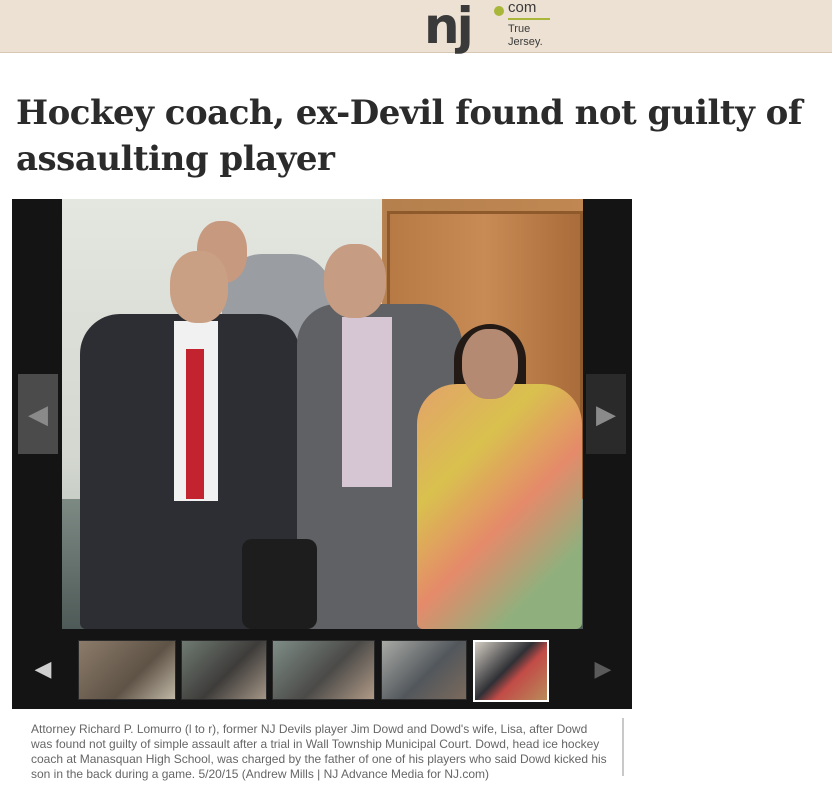 Image resolution: width=832 pixels, height=787 pixels. I want to click on site-header: nj com True Jersey., so click(416, 26).